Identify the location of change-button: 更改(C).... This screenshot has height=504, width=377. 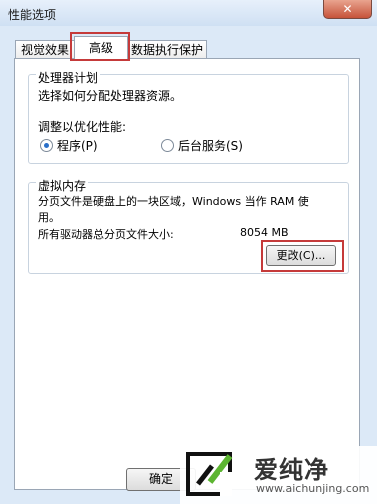
(301, 255).